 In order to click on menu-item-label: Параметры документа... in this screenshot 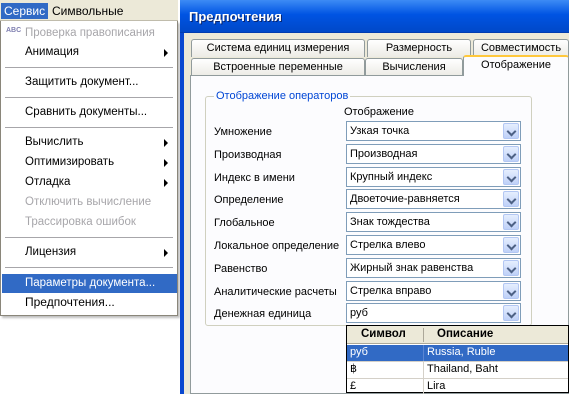, I will do `click(90, 283)`.